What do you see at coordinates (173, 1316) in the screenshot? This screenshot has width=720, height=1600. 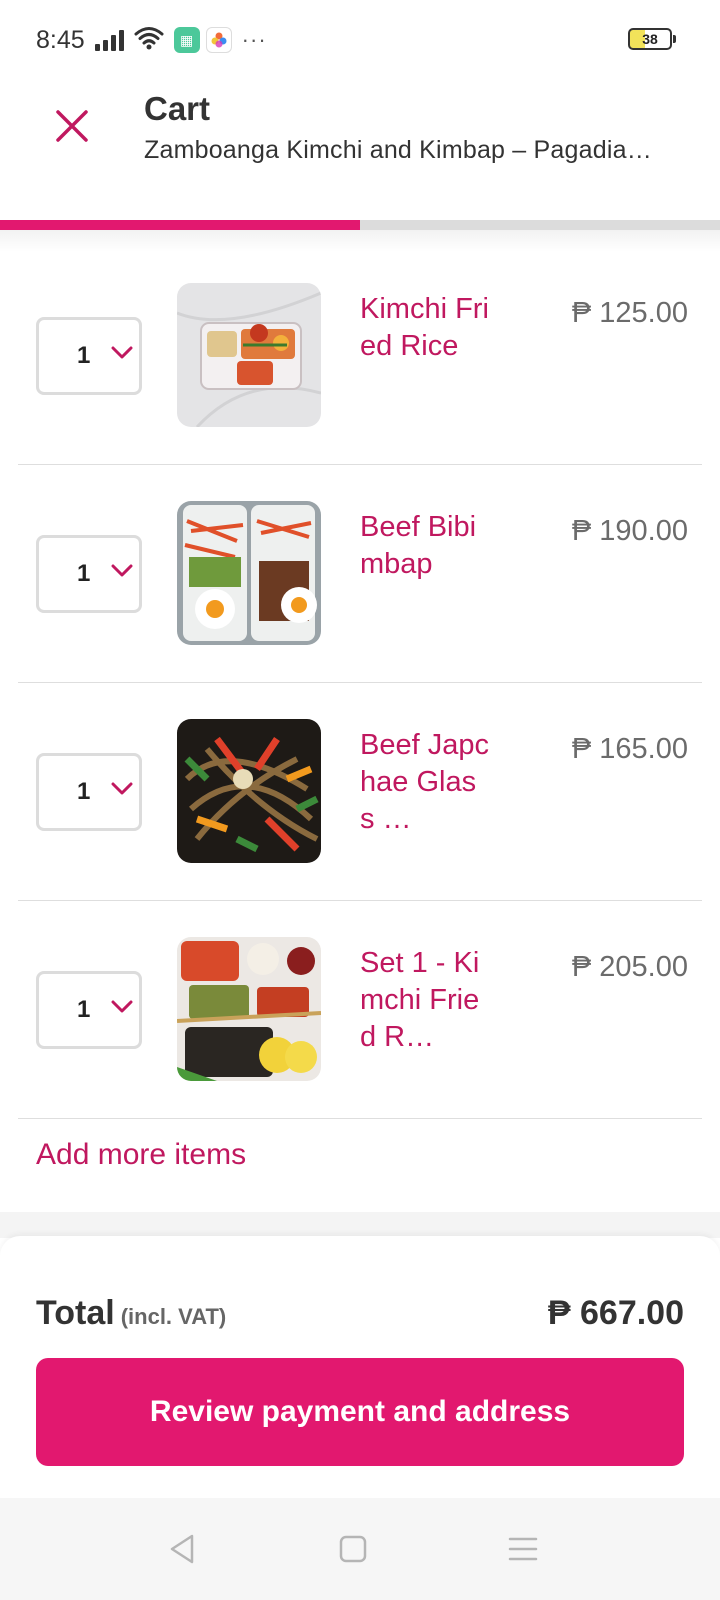 I see `total-vat-note: (incl. VAT)` at bounding box center [173, 1316].